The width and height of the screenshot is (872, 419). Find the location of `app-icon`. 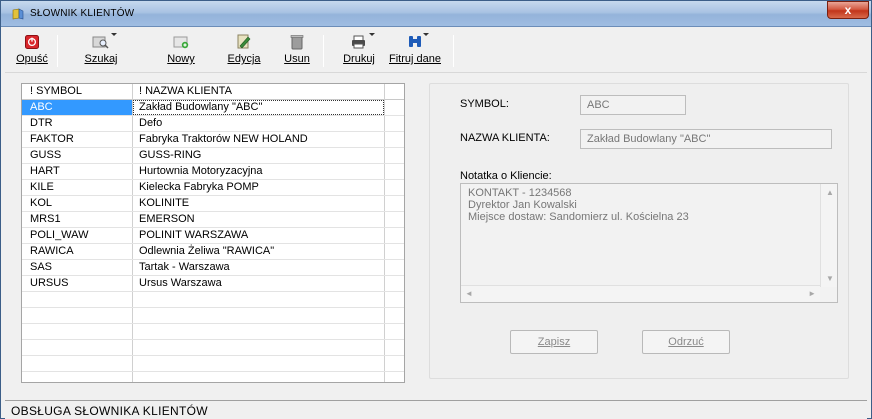

app-icon is located at coordinates (18, 14).